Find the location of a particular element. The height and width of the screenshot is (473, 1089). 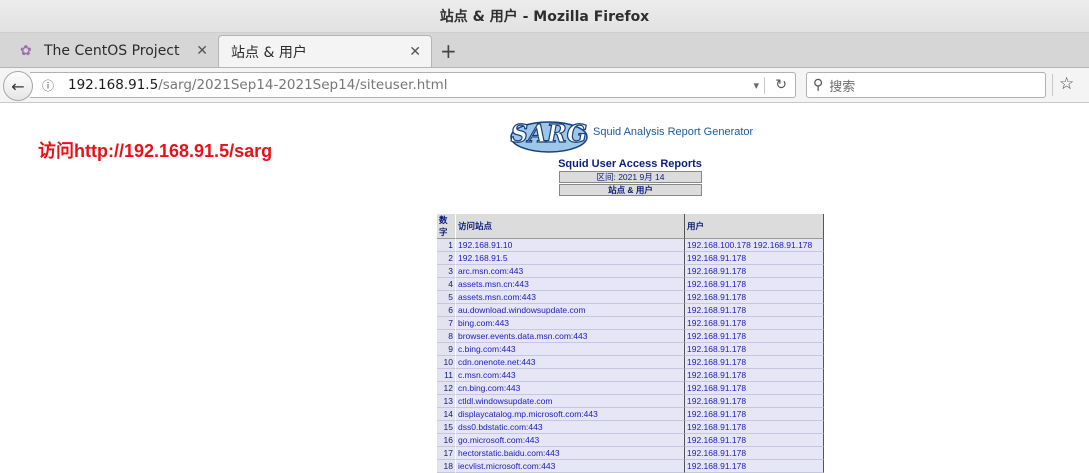

site-cell: cn.bing.com:443 is located at coordinates (569, 388).